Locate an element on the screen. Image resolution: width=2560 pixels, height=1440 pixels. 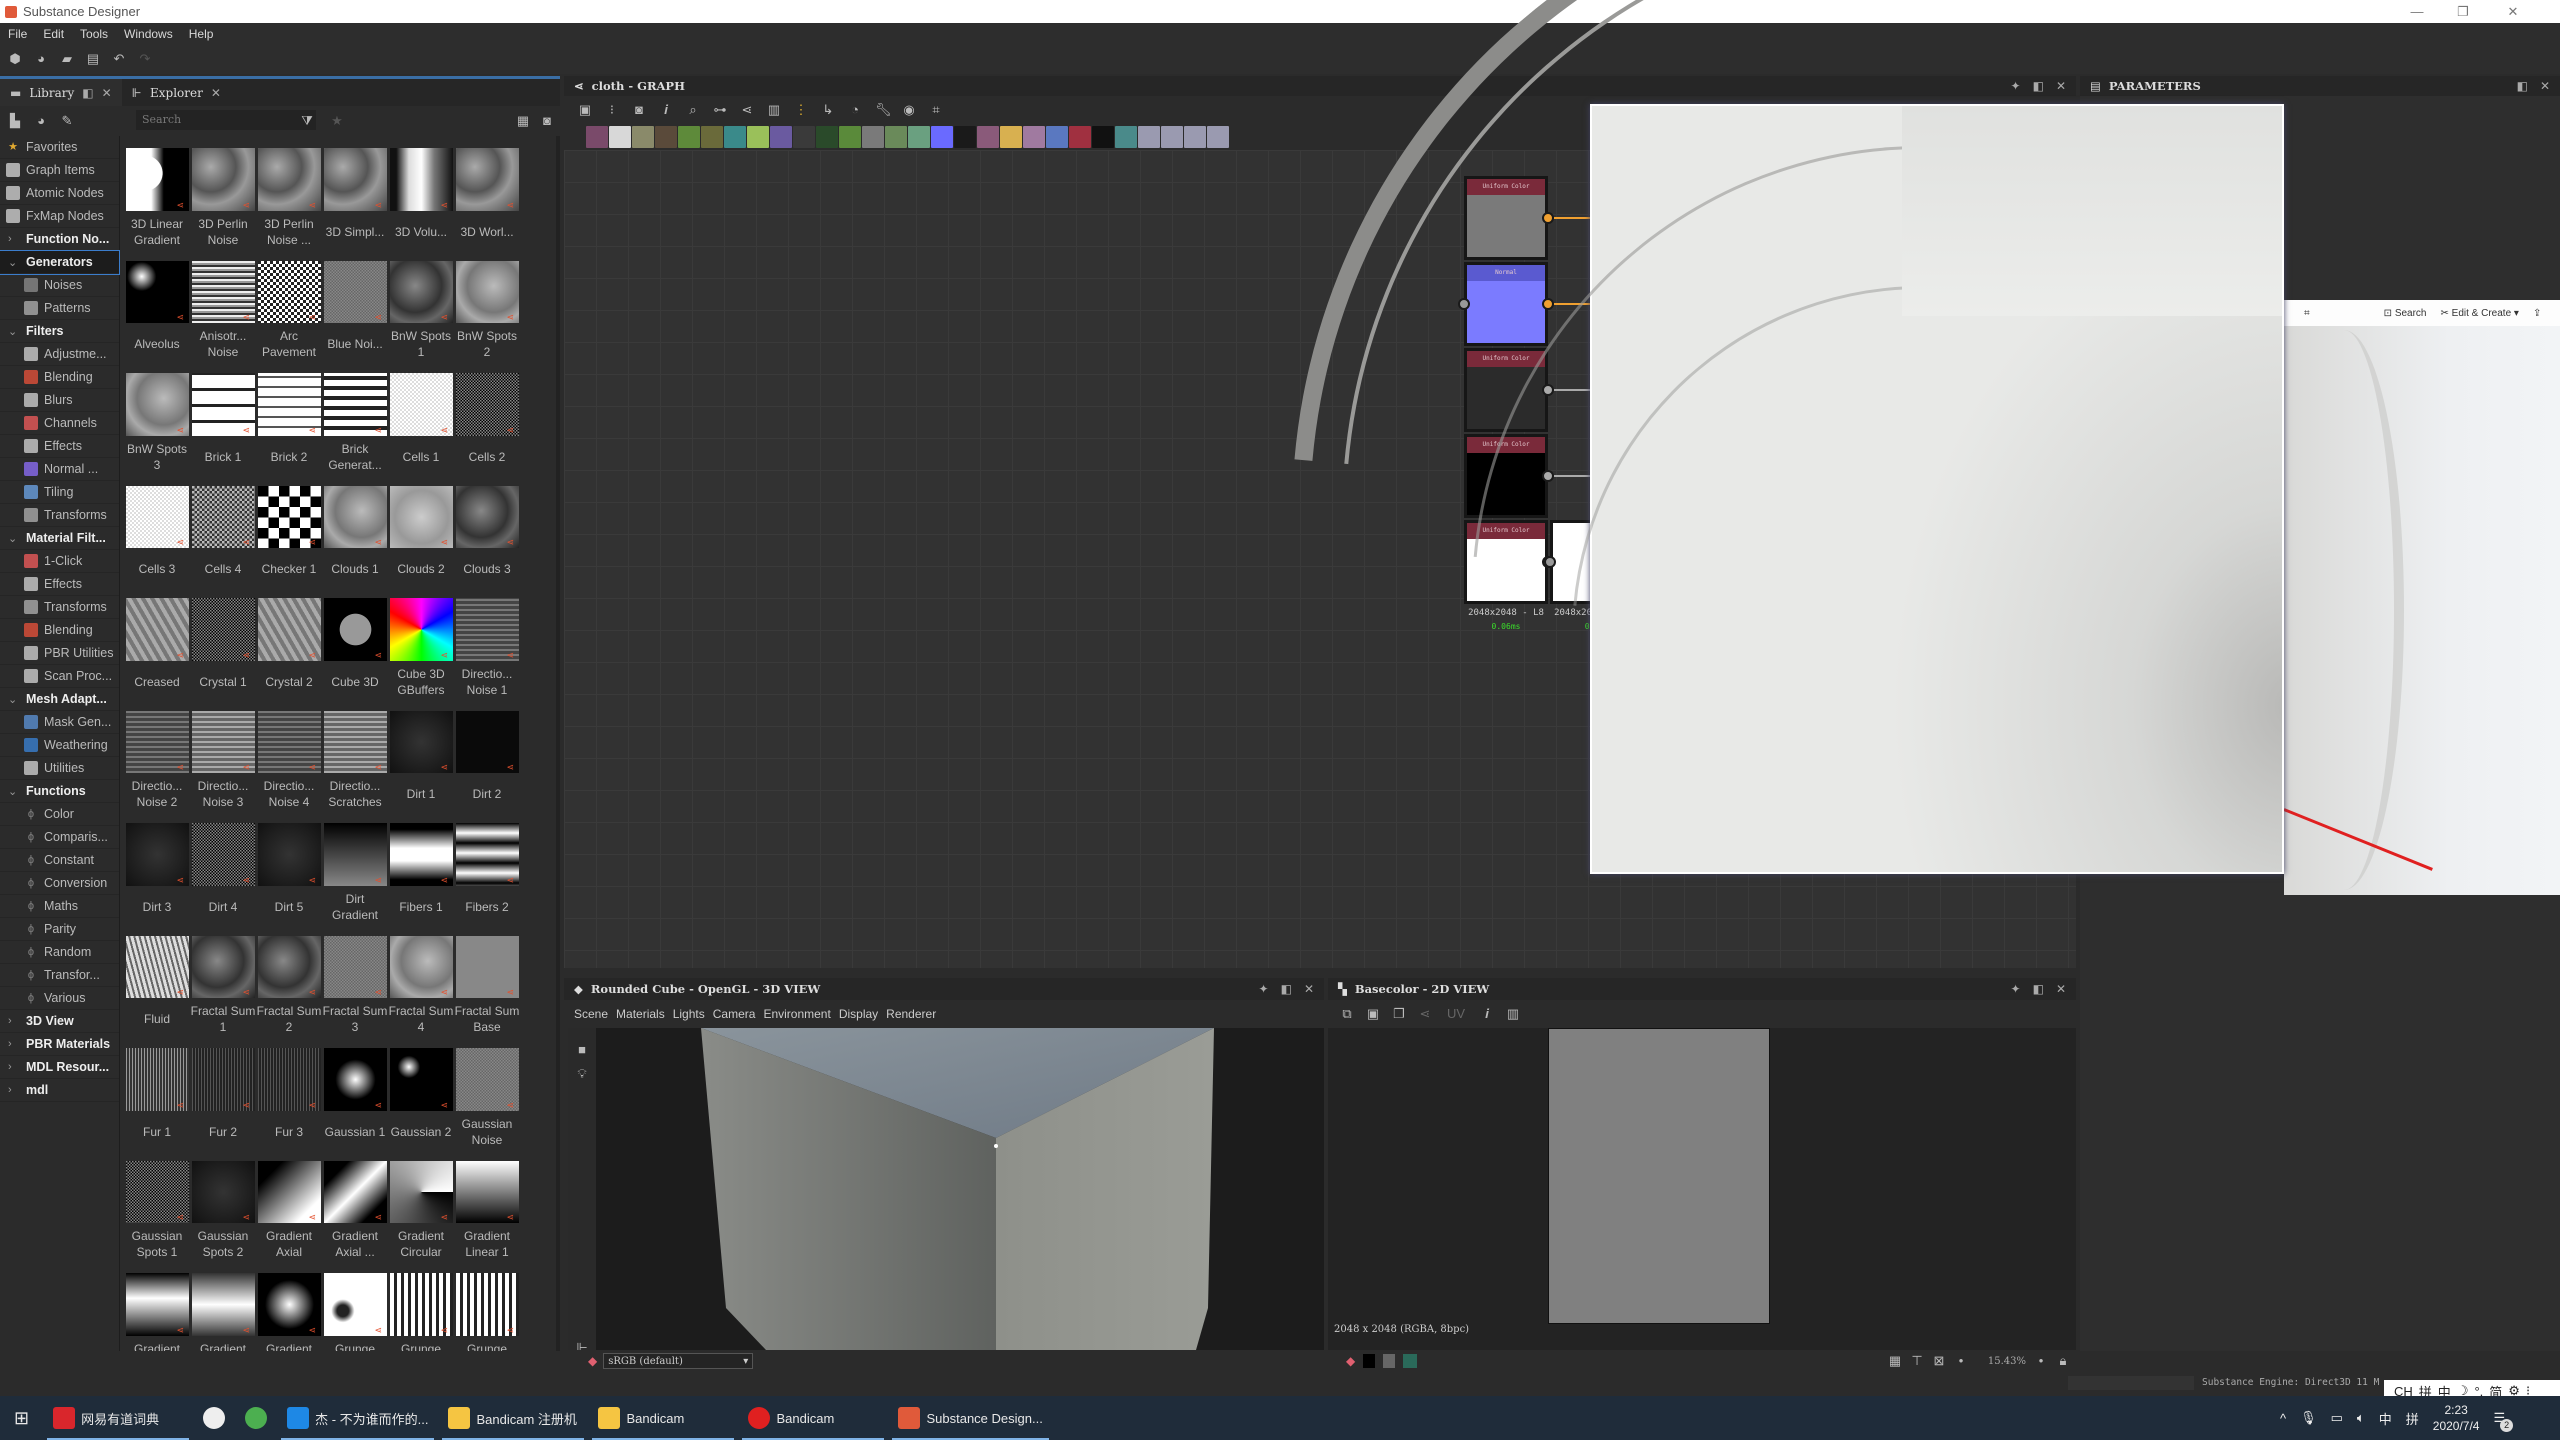
library-item: ⋖ Fur 1 is located at coordinates (157, 1092).